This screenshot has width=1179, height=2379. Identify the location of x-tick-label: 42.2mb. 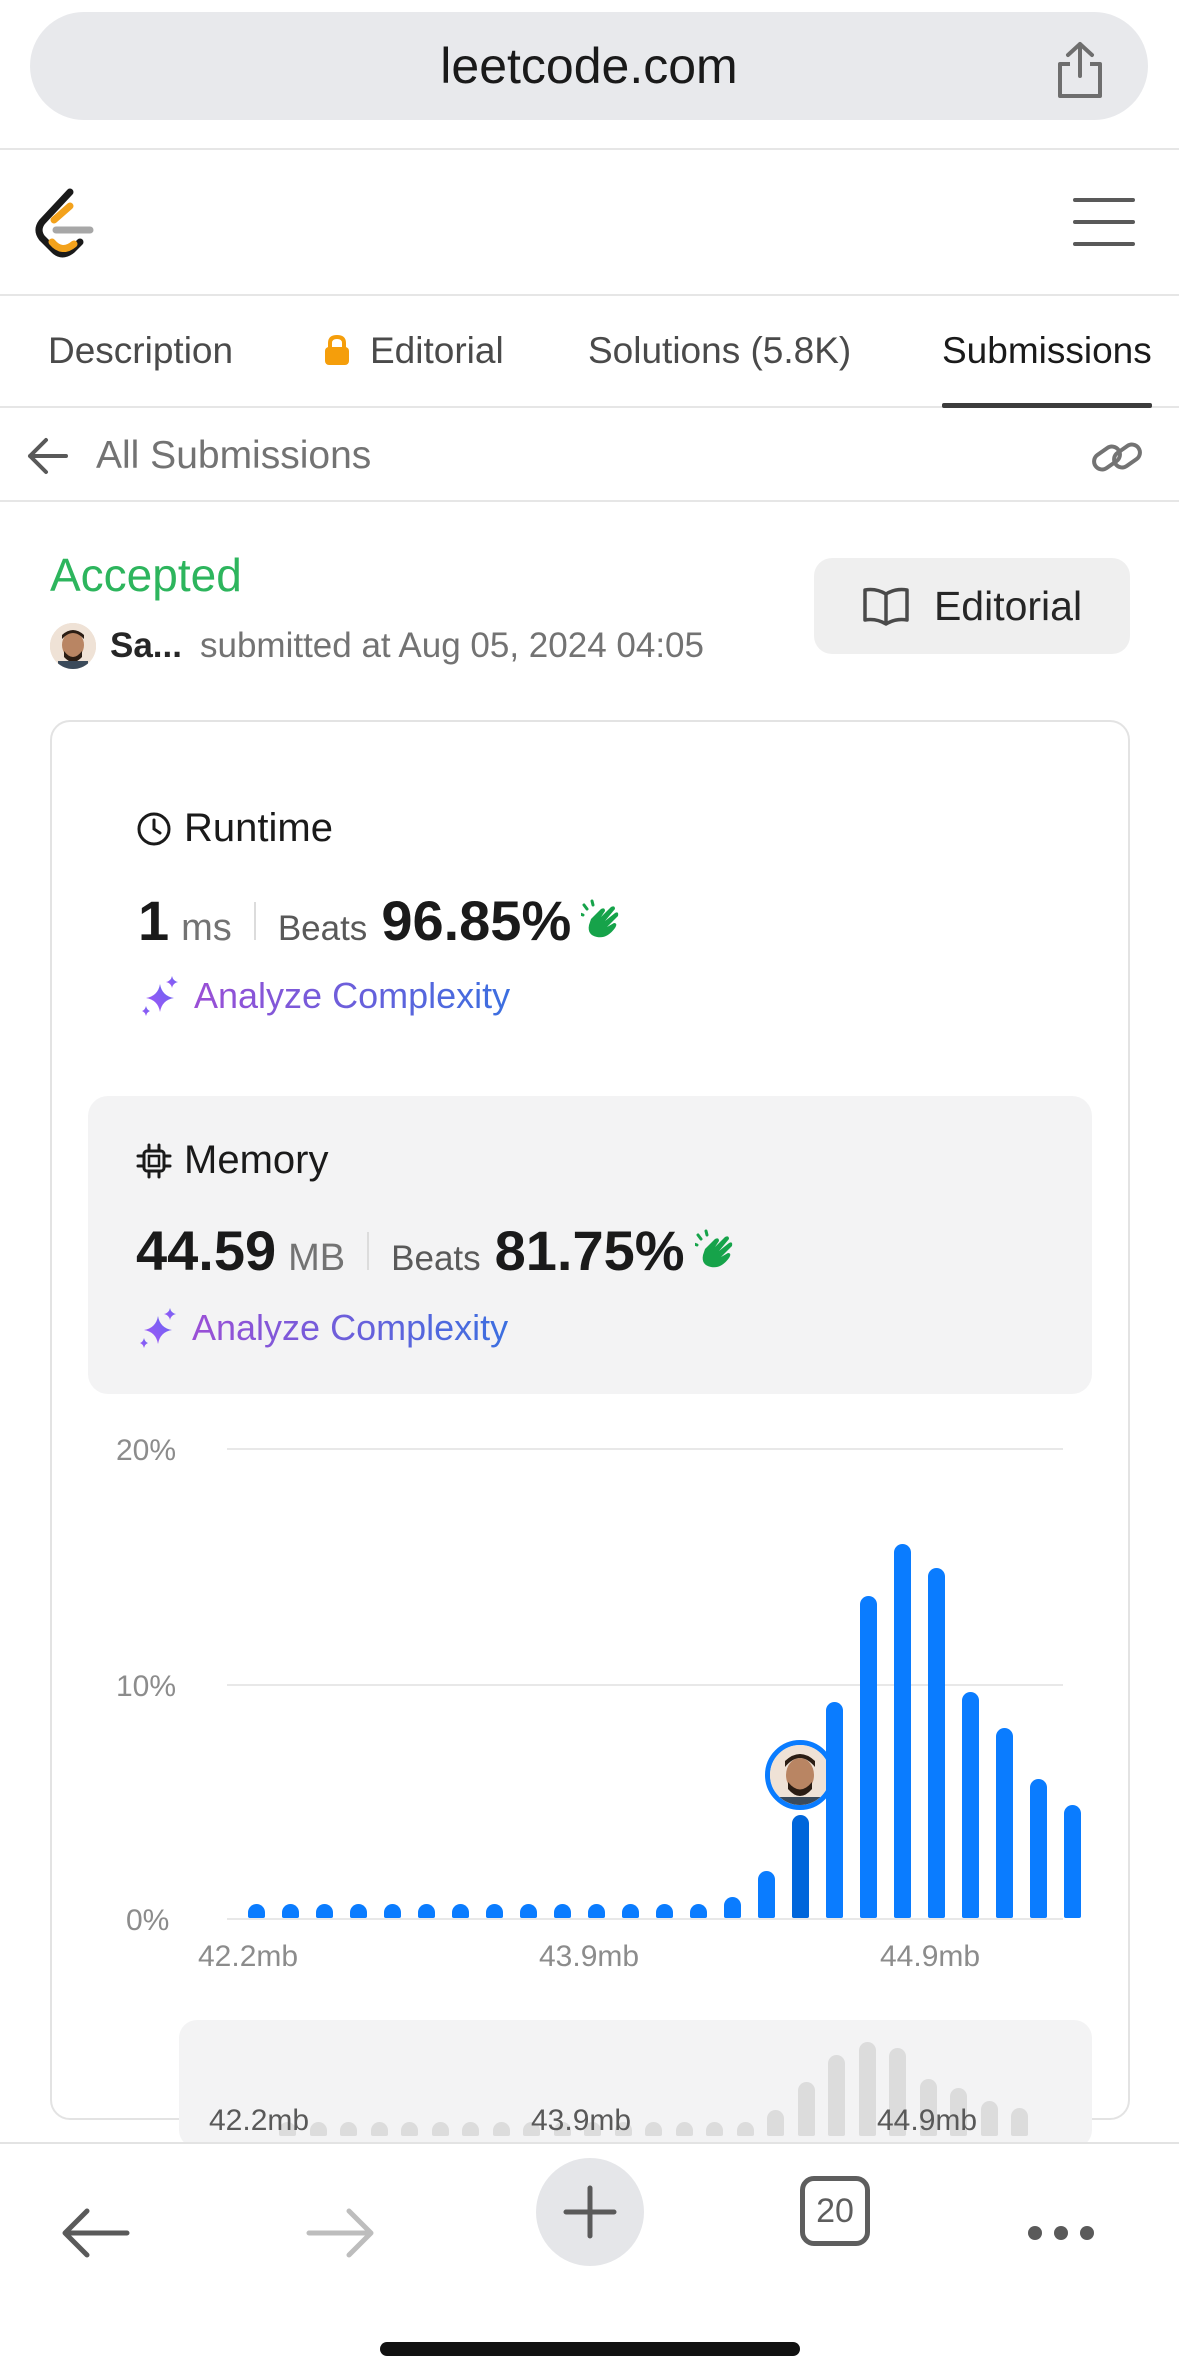
(248, 1956).